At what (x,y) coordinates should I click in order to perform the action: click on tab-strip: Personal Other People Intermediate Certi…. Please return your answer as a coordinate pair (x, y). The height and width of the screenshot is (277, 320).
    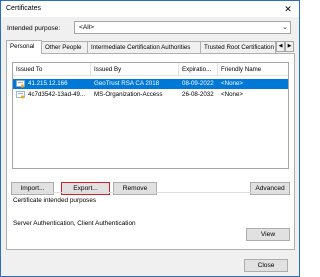
    Looking at the image, I should click on (150, 47).